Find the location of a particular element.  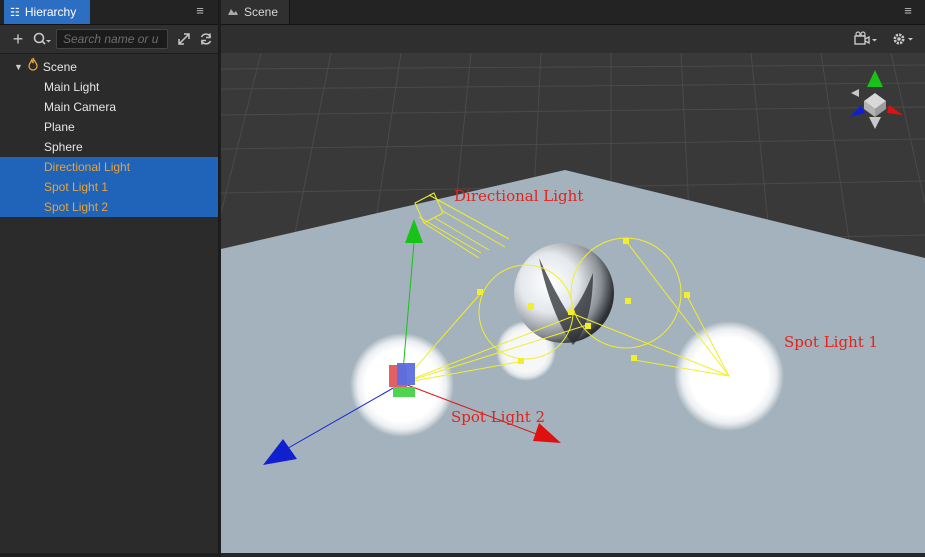

tree-item-directional-light: Directional Light is located at coordinates (109, 167).